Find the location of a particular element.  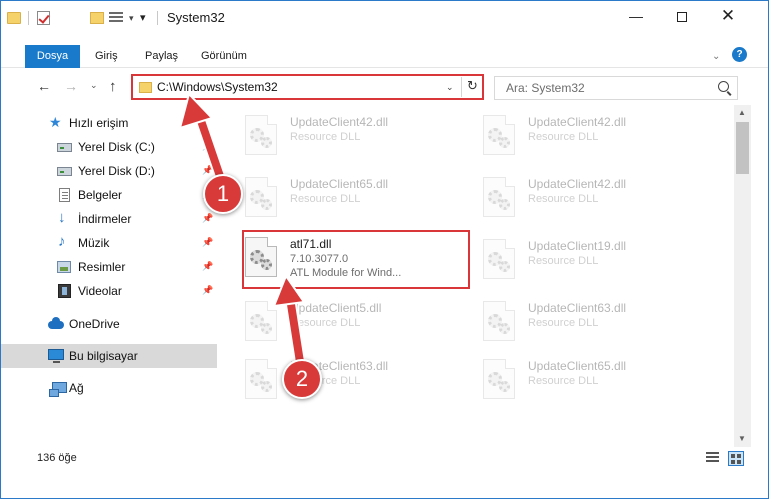

large-icons-view-icon is located at coordinates (736, 458).